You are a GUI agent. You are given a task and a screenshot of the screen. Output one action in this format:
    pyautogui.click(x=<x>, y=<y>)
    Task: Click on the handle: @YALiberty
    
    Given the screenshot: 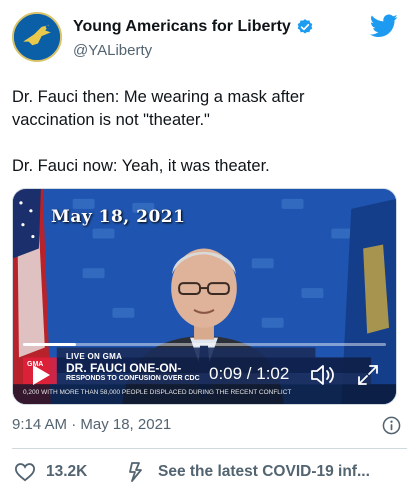 What is the action you would take?
    pyautogui.click(x=112, y=50)
    